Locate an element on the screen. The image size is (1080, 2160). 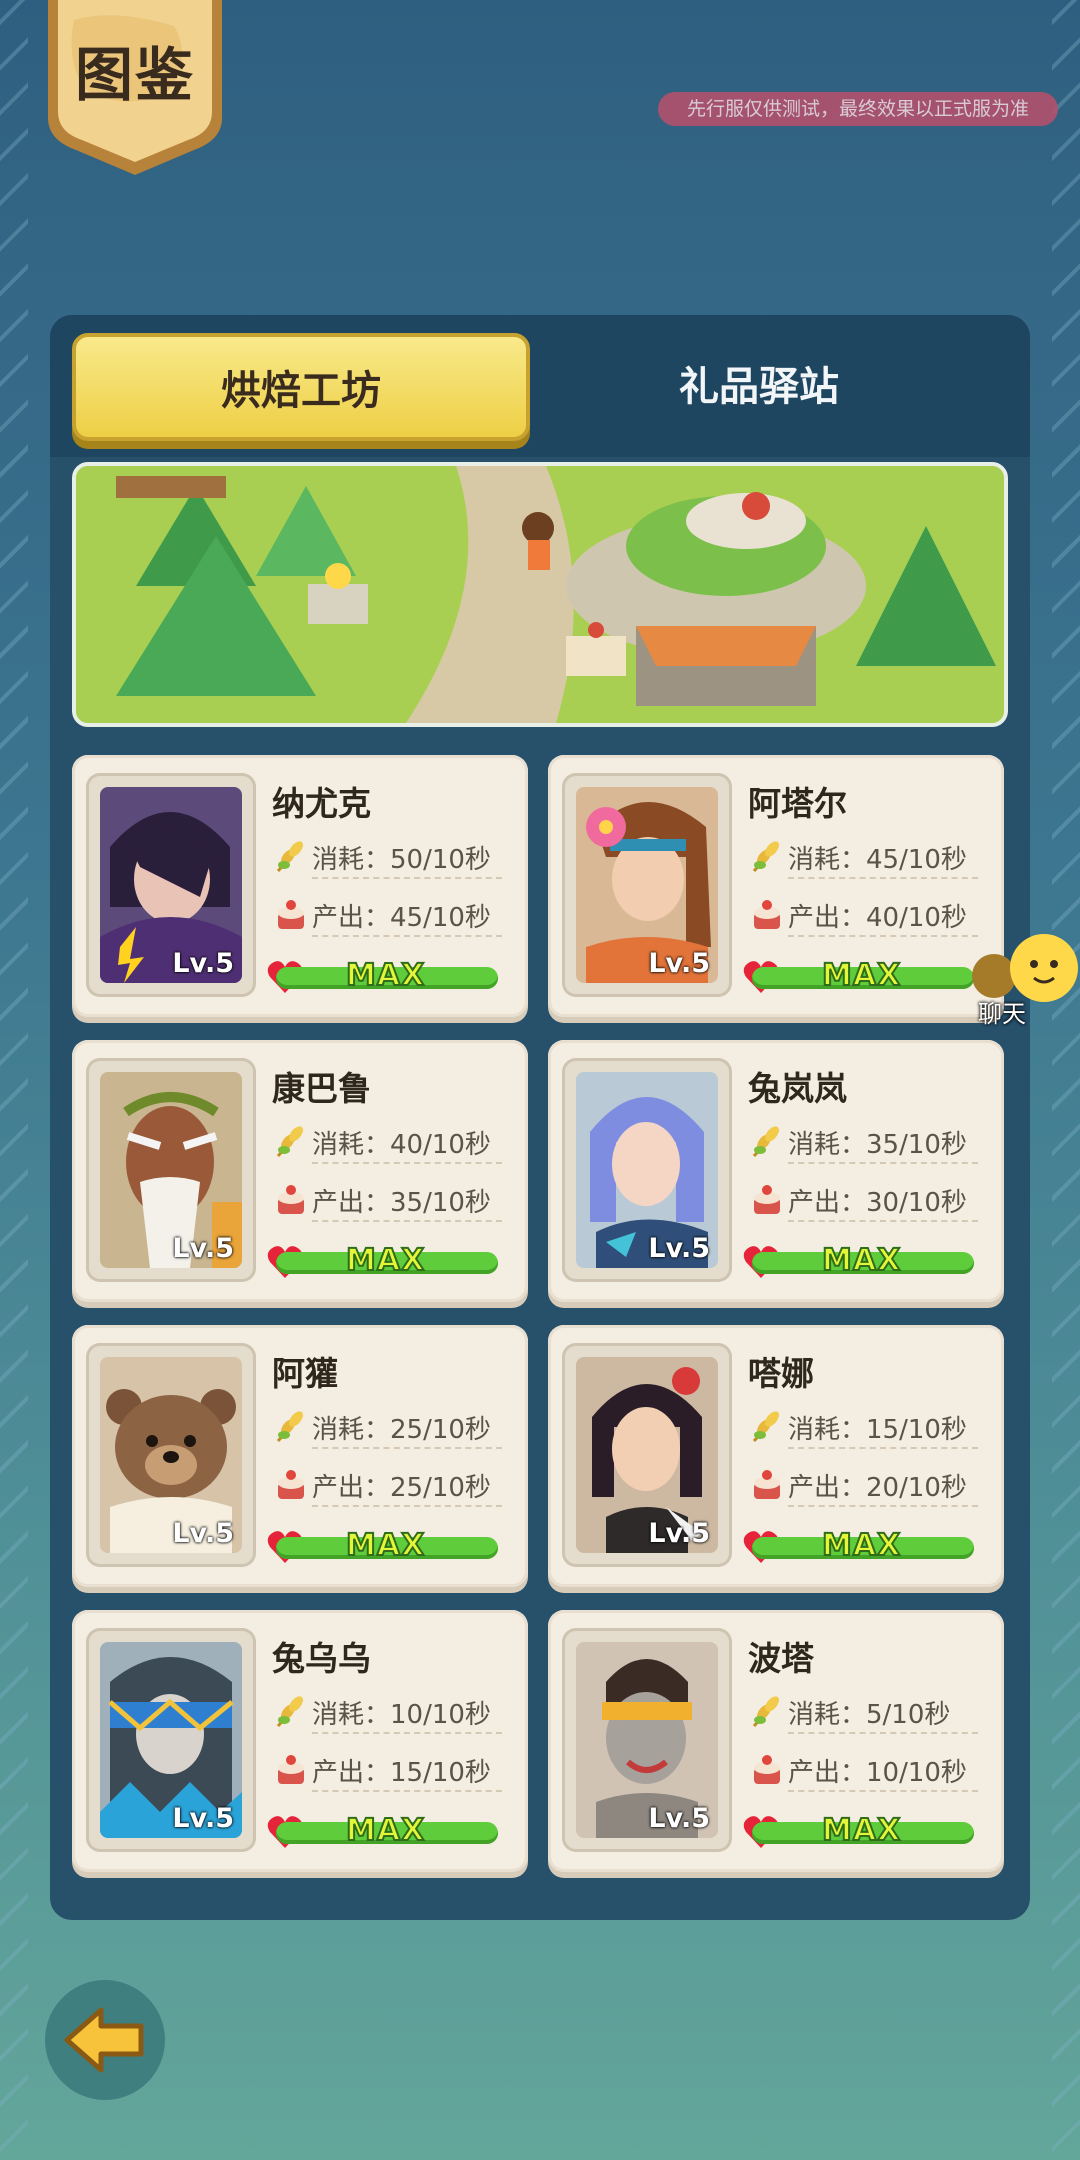
tab-gift-station: 礼品驿站 is located at coordinates (759, 387).